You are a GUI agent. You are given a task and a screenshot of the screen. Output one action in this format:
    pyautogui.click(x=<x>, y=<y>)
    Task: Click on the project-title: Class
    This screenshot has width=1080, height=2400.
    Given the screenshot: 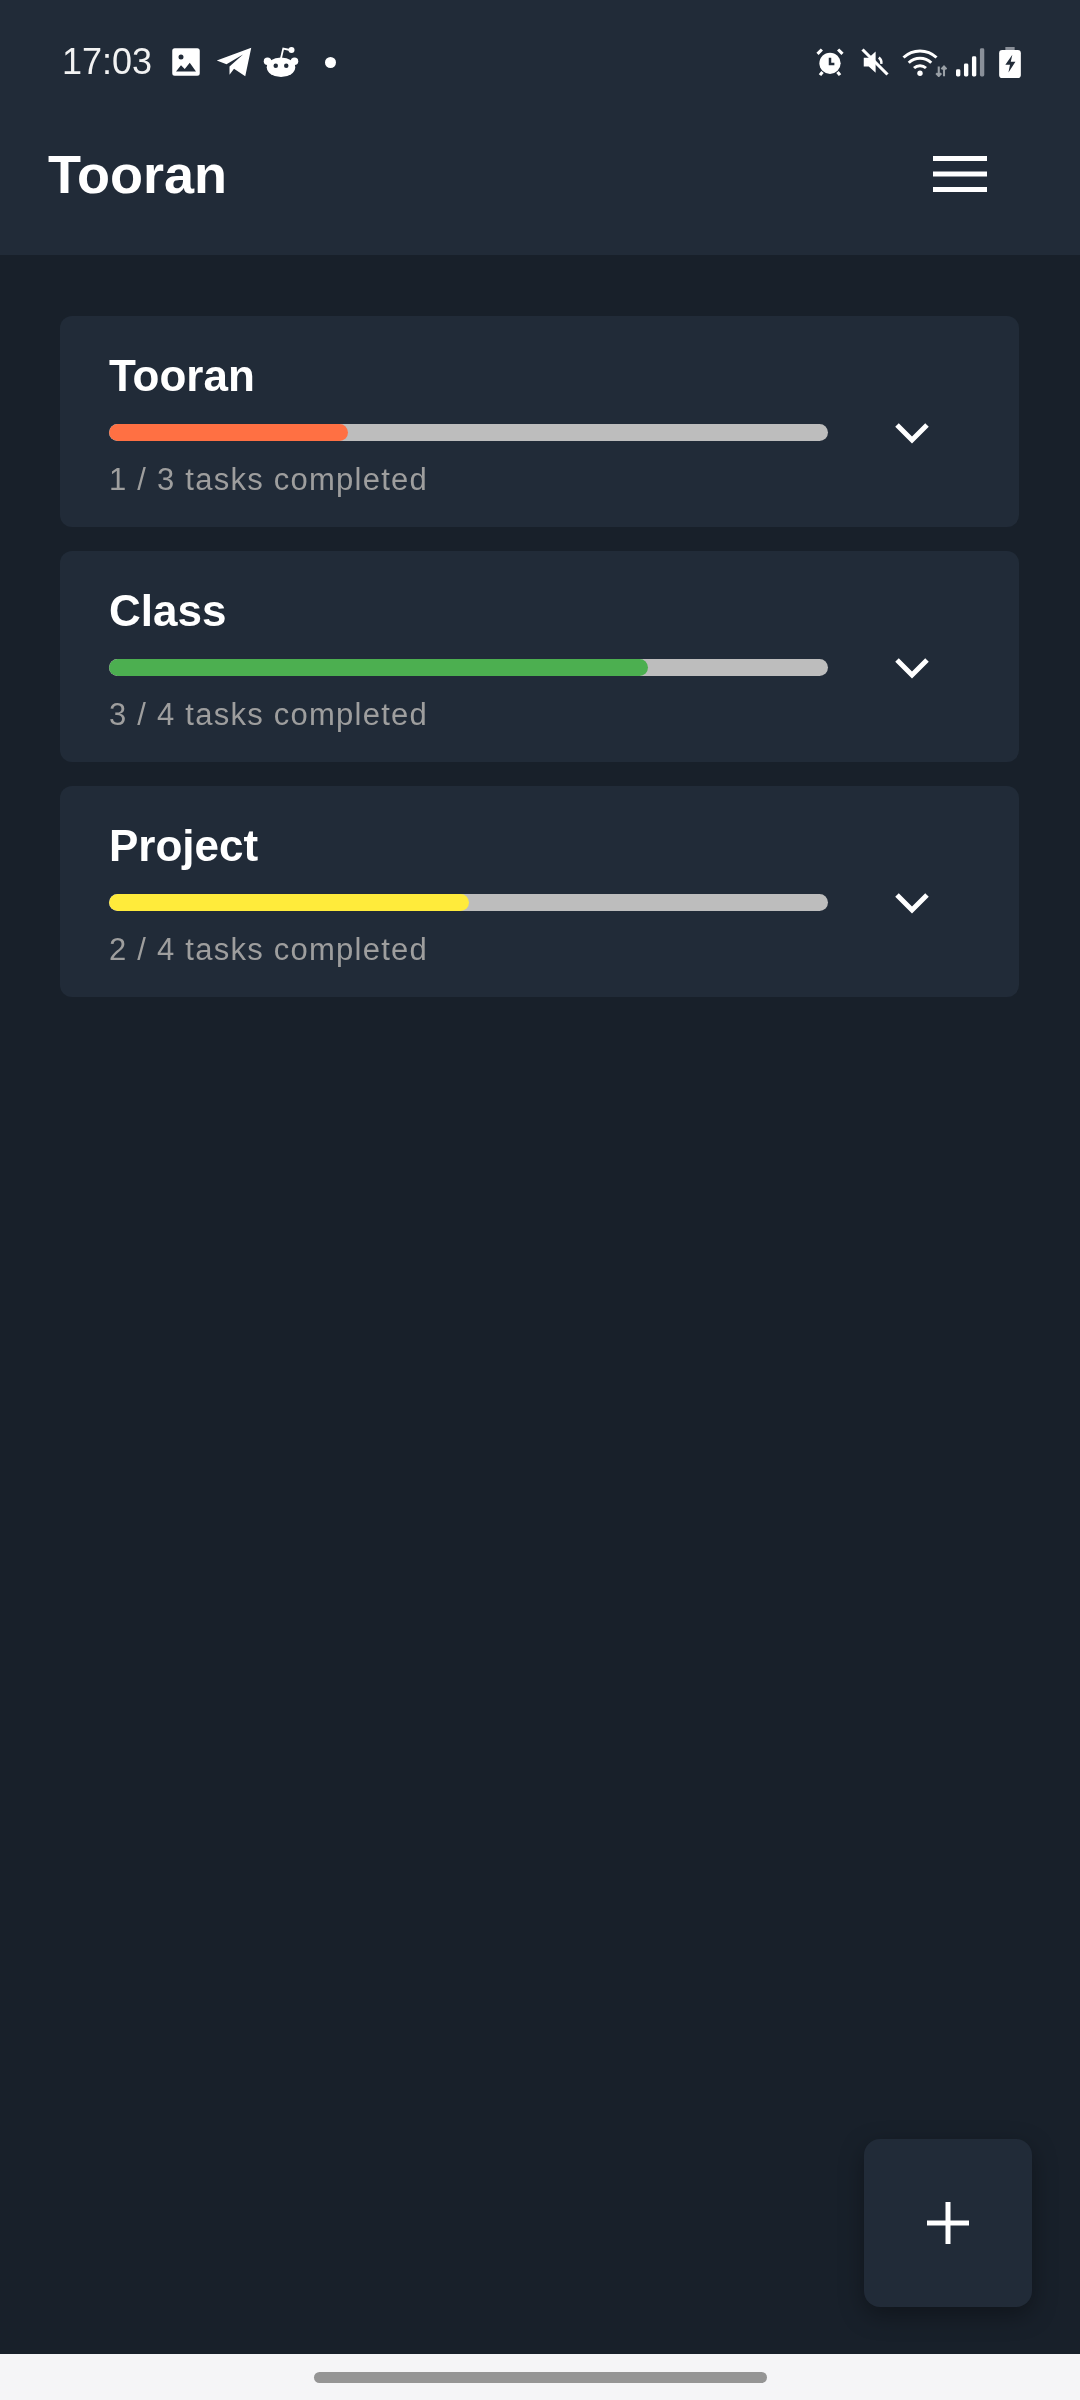 What is the action you would take?
    pyautogui.click(x=168, y=611)
    